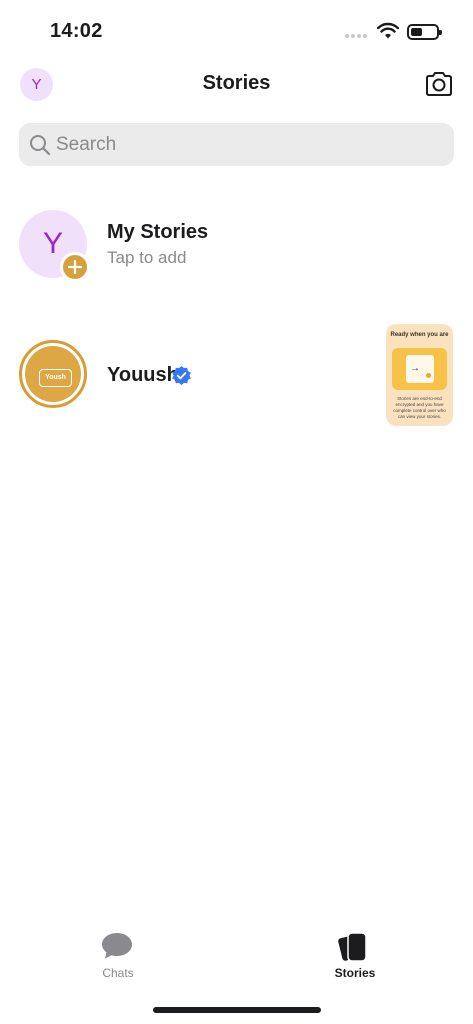 The image size is (473, 1024). I want to click on my-stories-subtitle: Tap to add, so click(147, 257).